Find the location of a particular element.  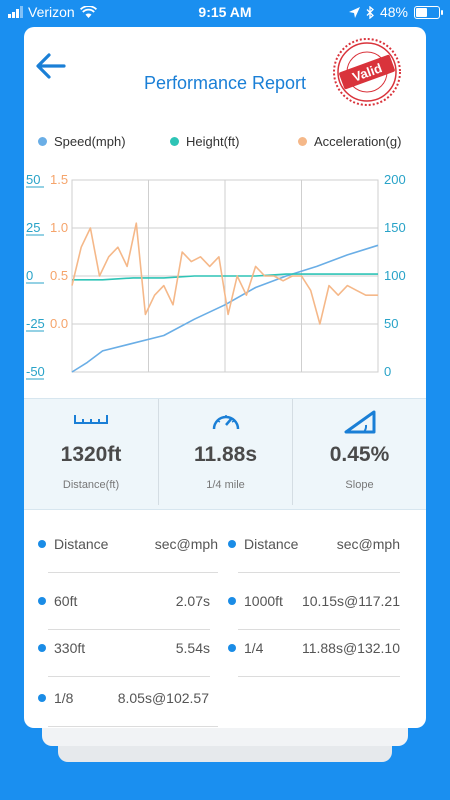

stat-value: 0.45% is located at coordinates (359, 454).